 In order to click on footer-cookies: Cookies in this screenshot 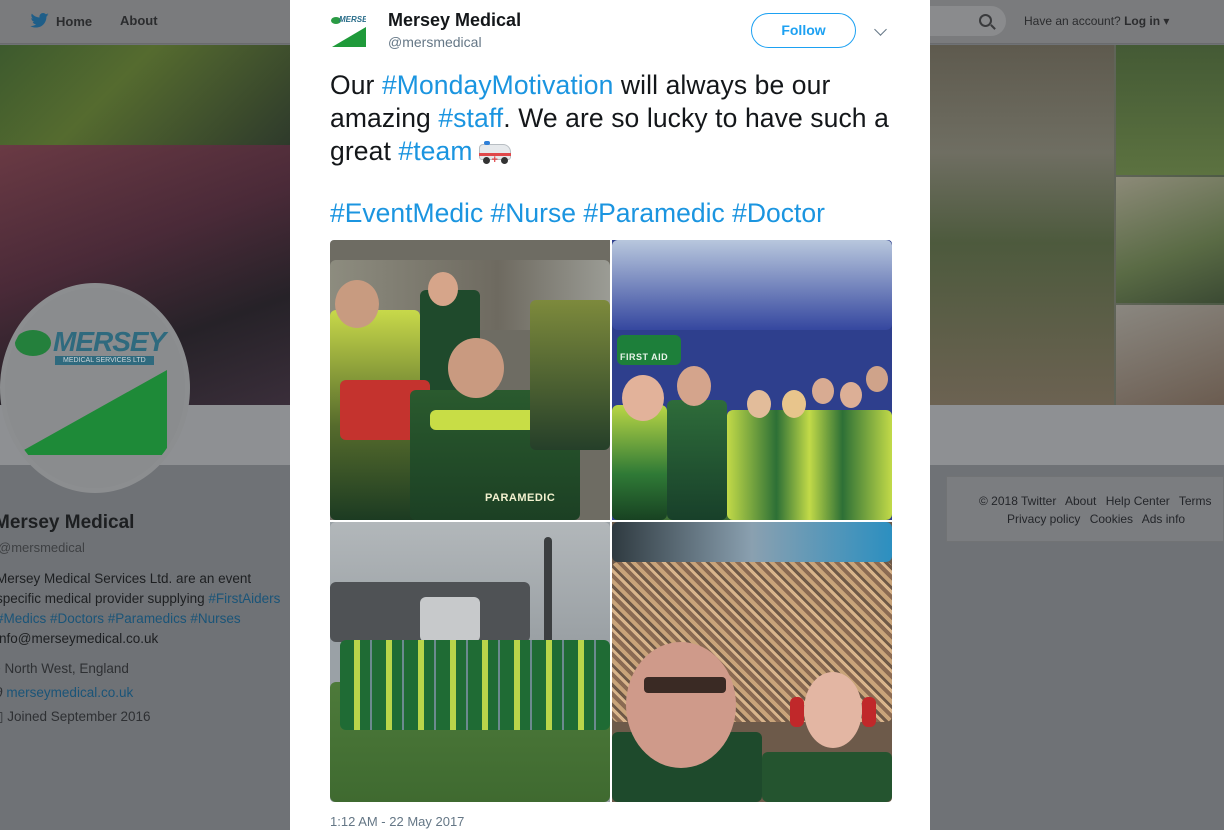, I will do `click(1111, 519)`.